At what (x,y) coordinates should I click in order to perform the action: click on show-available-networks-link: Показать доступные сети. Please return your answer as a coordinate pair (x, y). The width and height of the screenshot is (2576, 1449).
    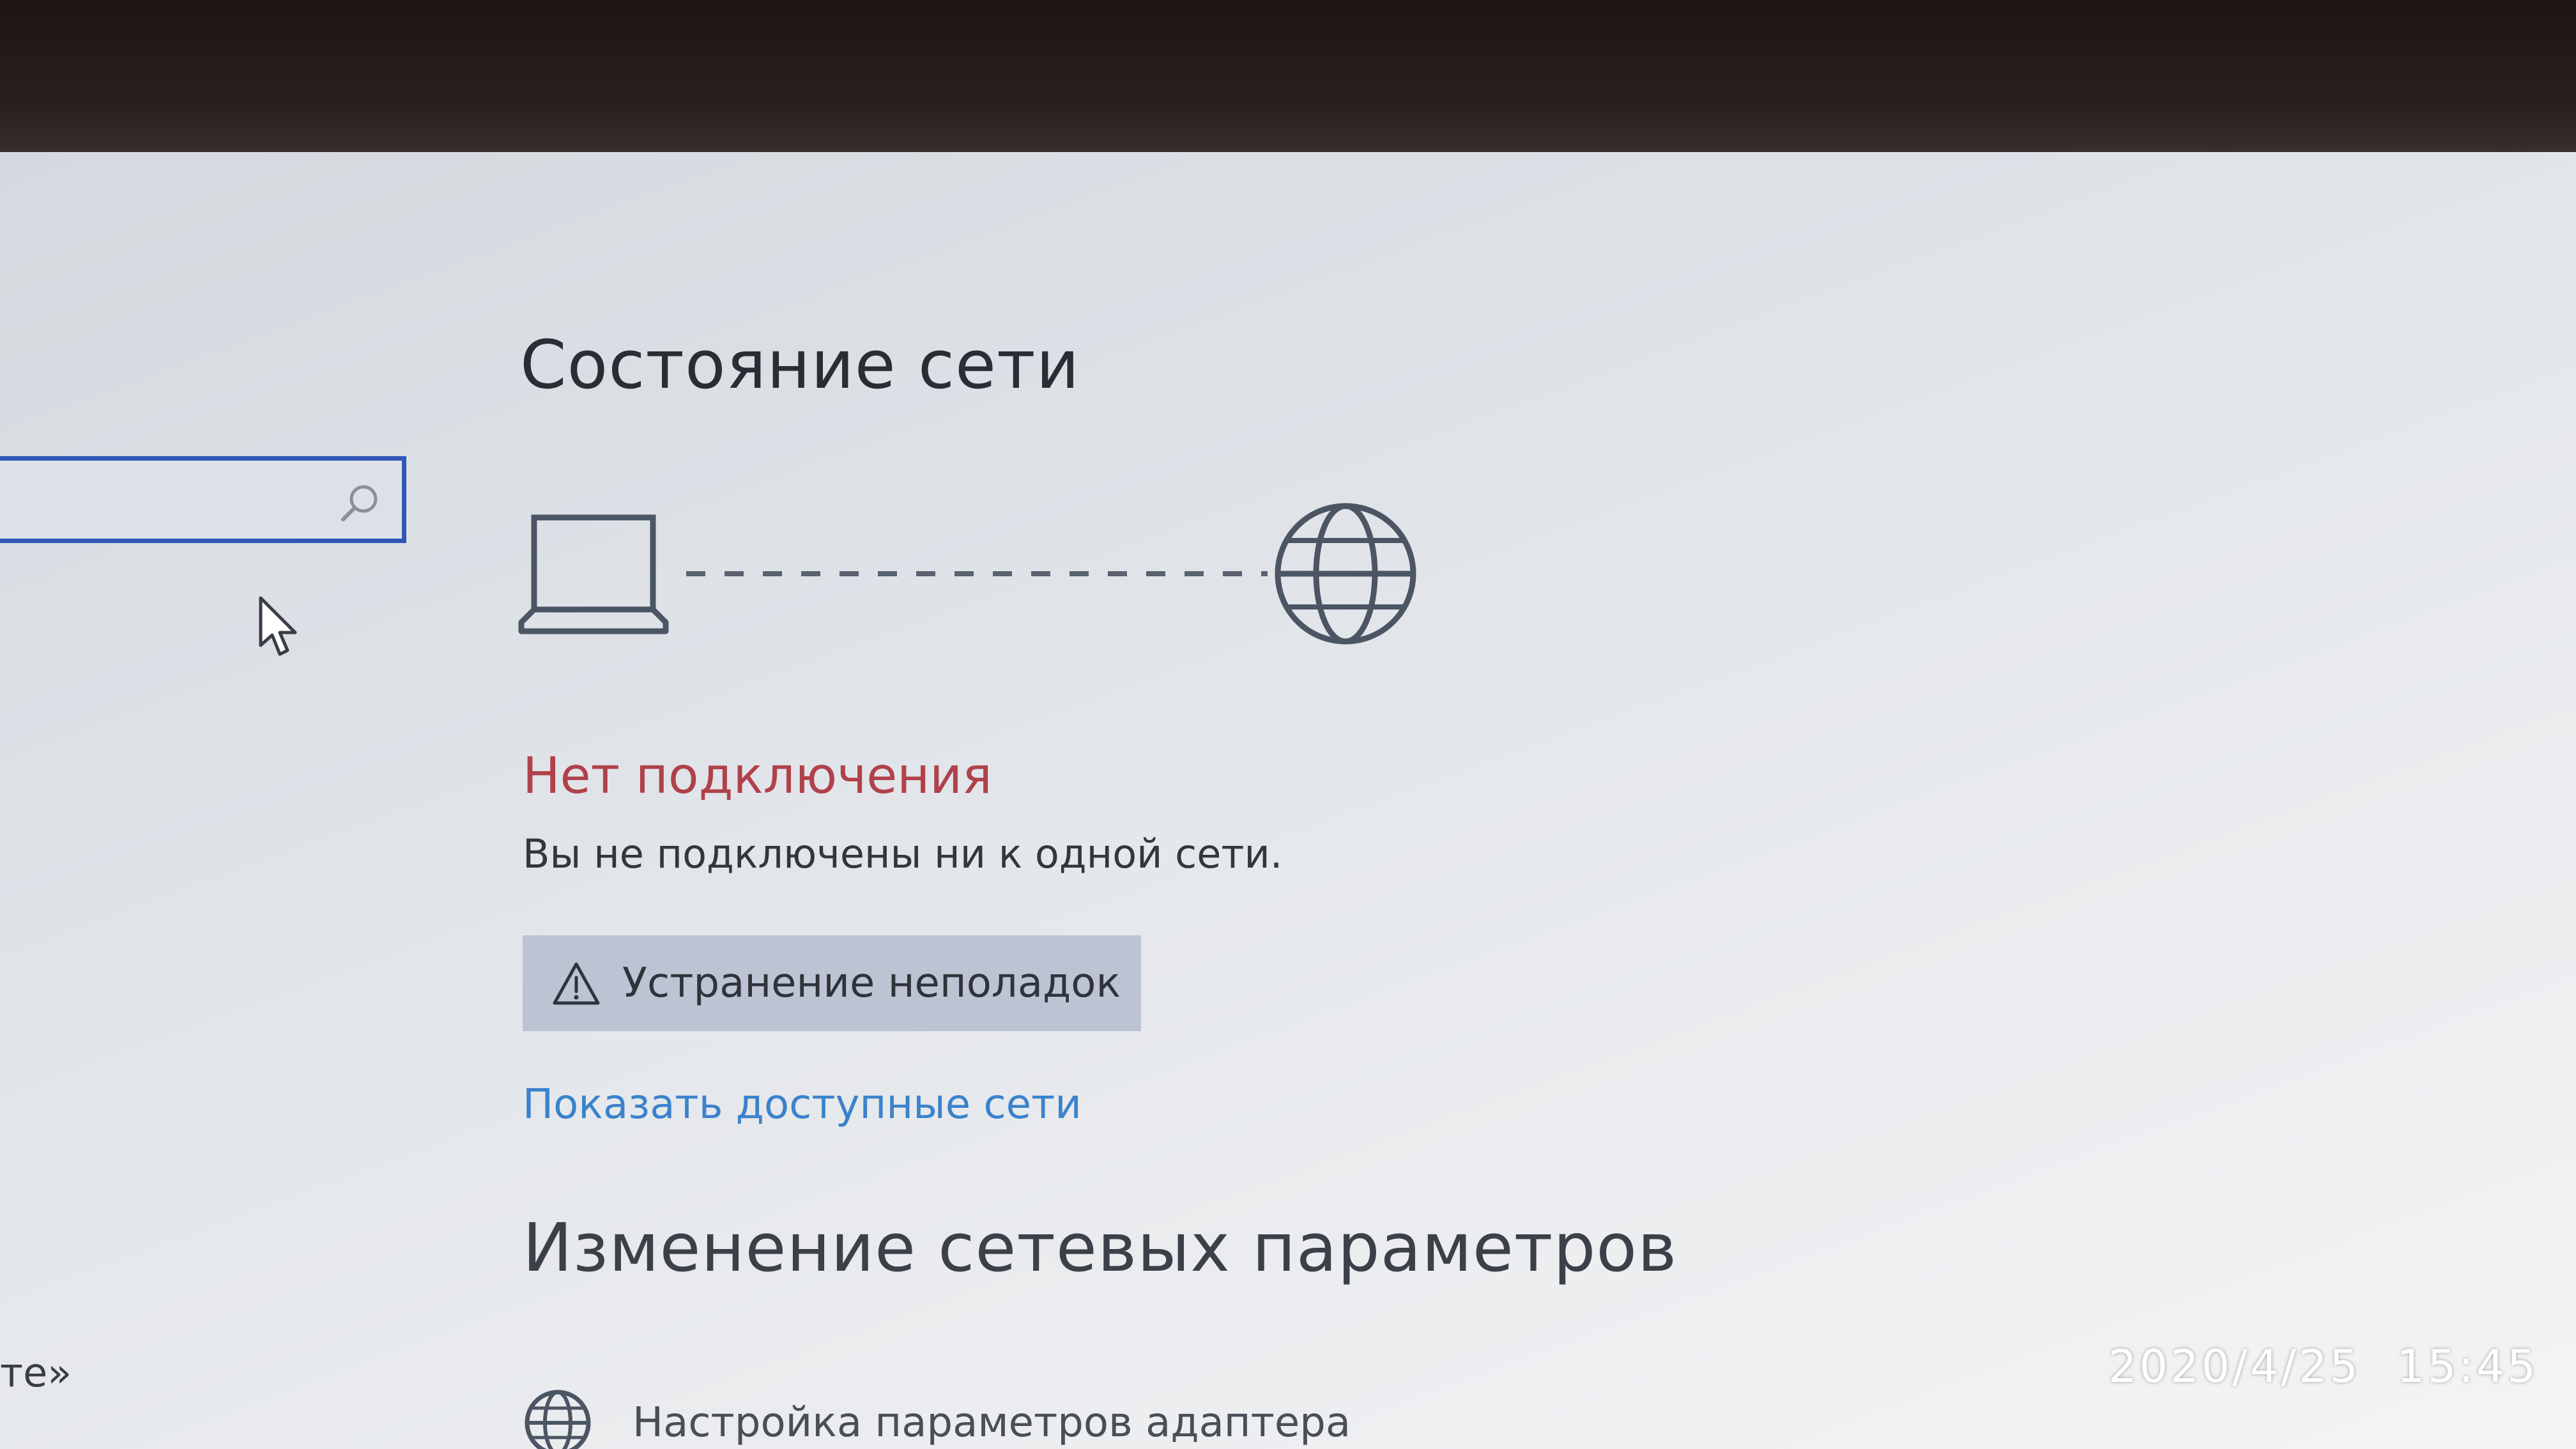
    Looking at the image, I should click on (802, 1104).